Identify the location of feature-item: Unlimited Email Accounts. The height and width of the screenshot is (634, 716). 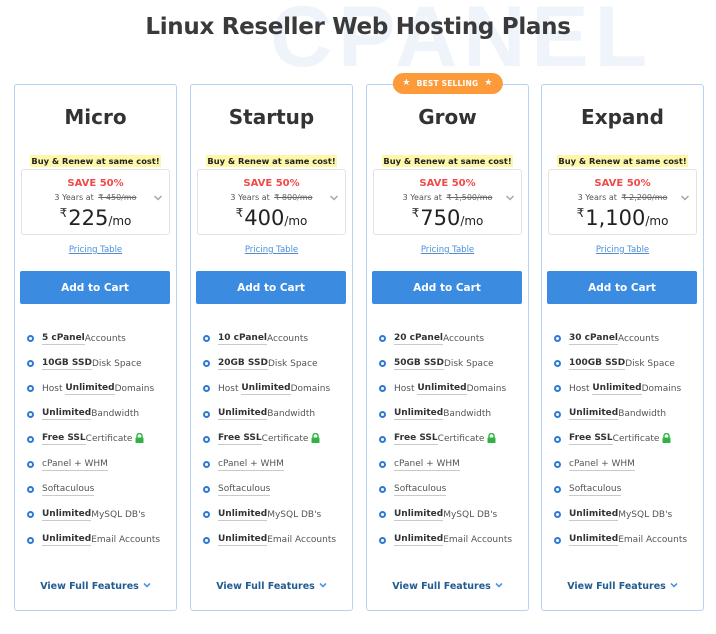
(93, 540).